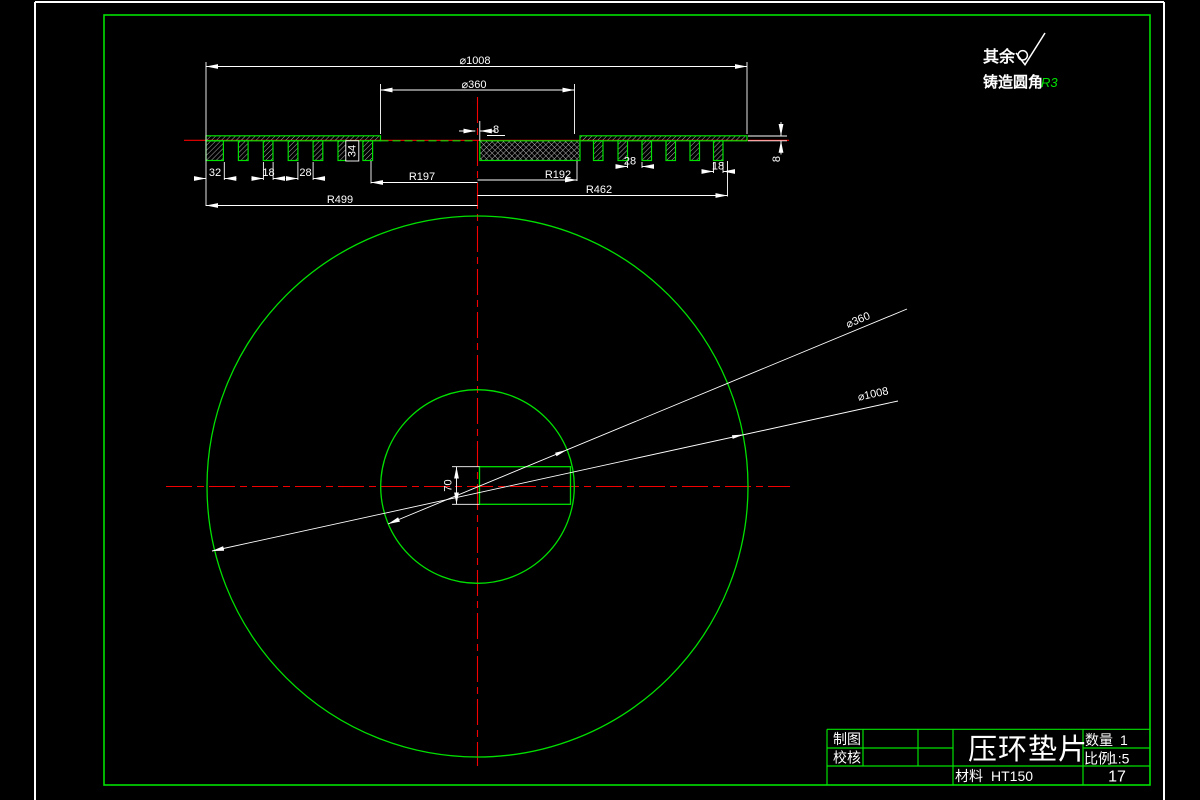 The height and width of the screenshot is (800, 1200). Describe the element at coordinates (630, 162) in the screenshot. I see `dim-text-w28-right: 28` at that location.